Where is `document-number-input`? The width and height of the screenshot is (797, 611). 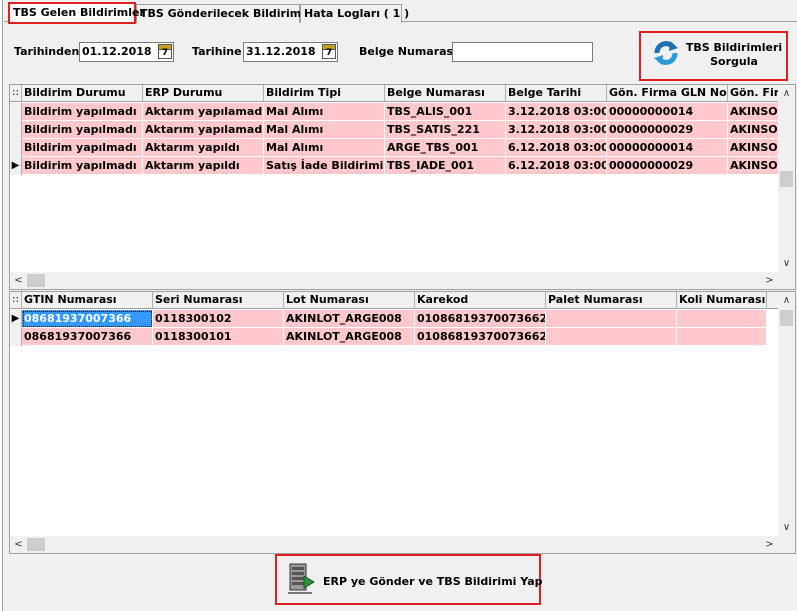 document-number-input is located at coordinates (522, 52).